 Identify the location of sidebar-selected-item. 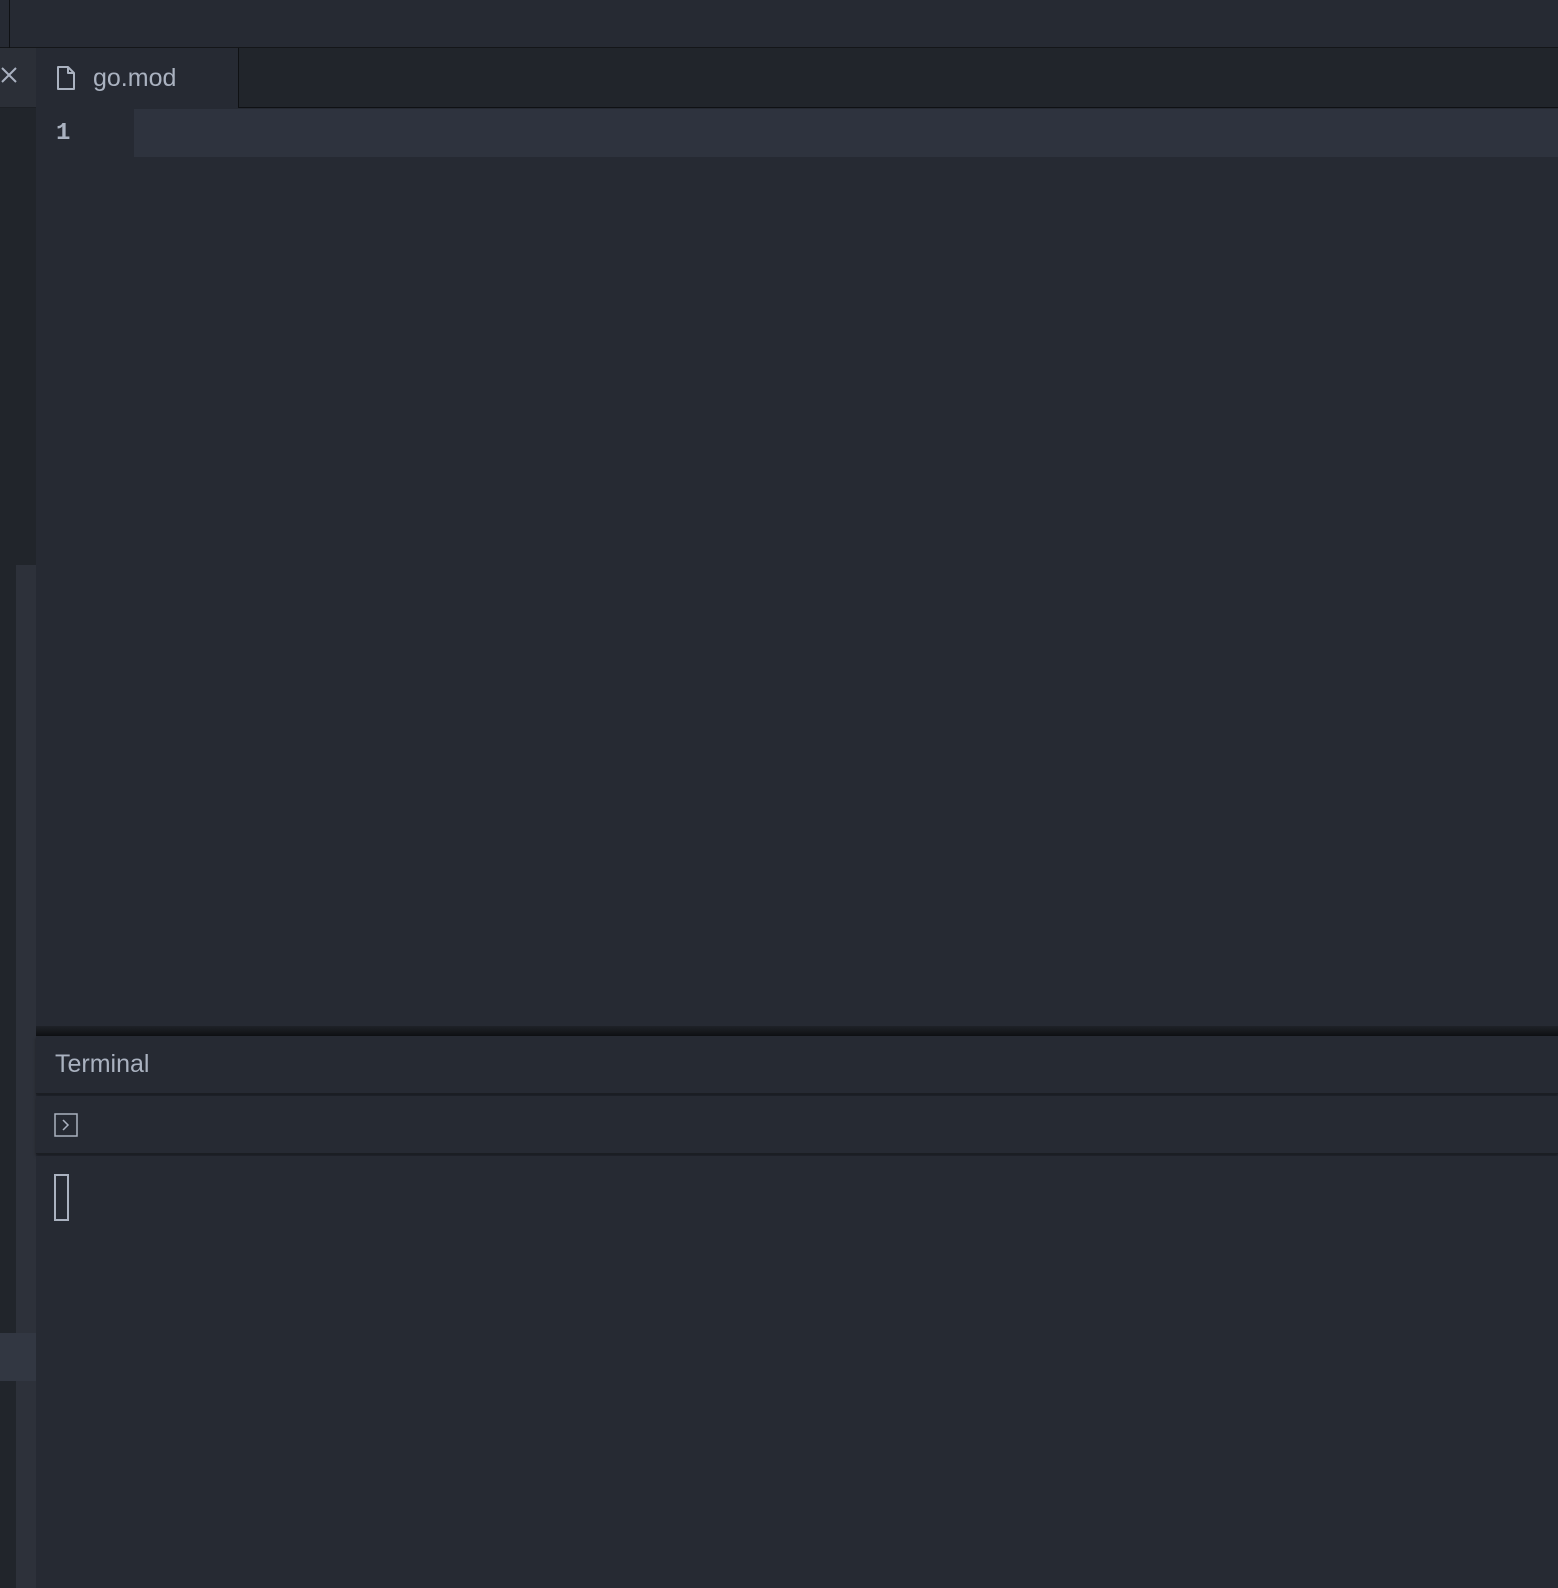
(18, 1357).